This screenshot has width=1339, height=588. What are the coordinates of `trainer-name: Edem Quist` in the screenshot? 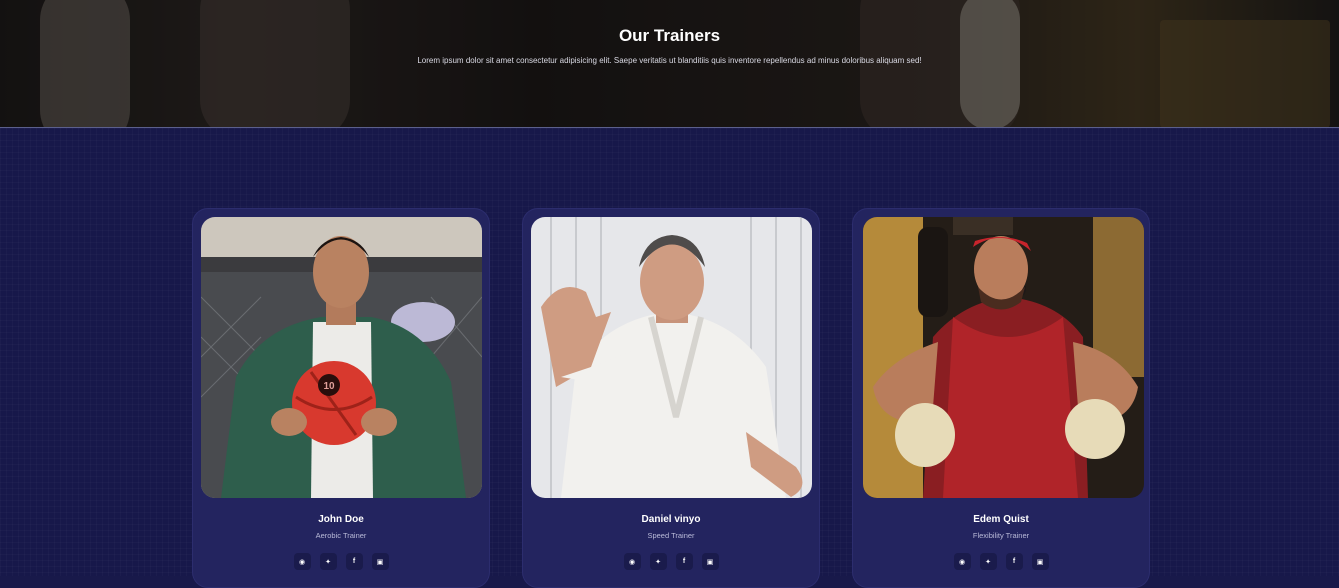 It's located at (1001, 519).